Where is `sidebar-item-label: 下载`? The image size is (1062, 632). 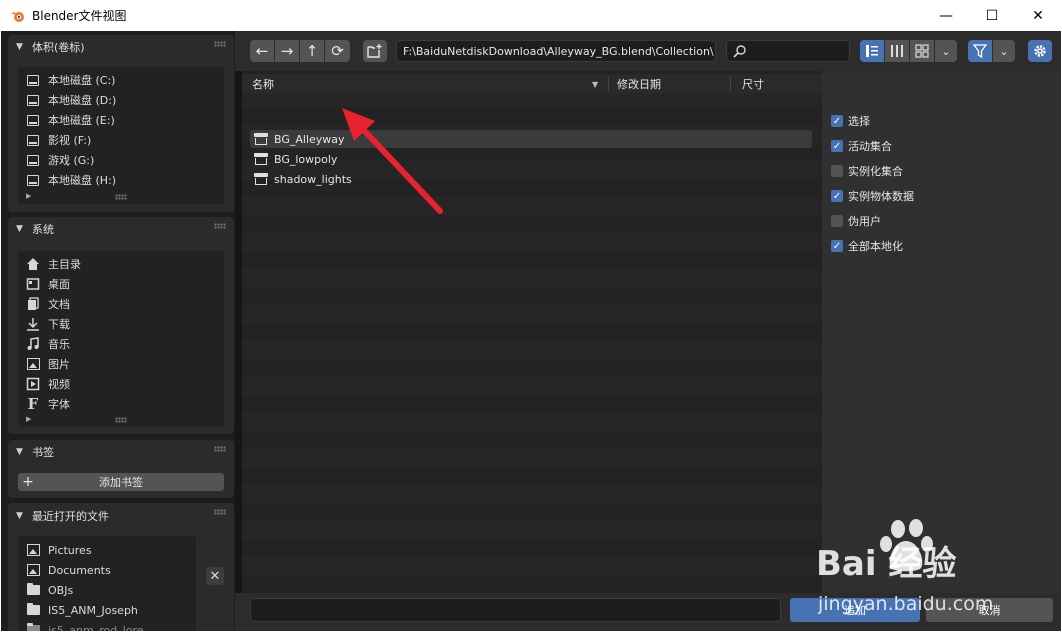
sidebar-item-label: 下载 is located at coordinates (59, 324).